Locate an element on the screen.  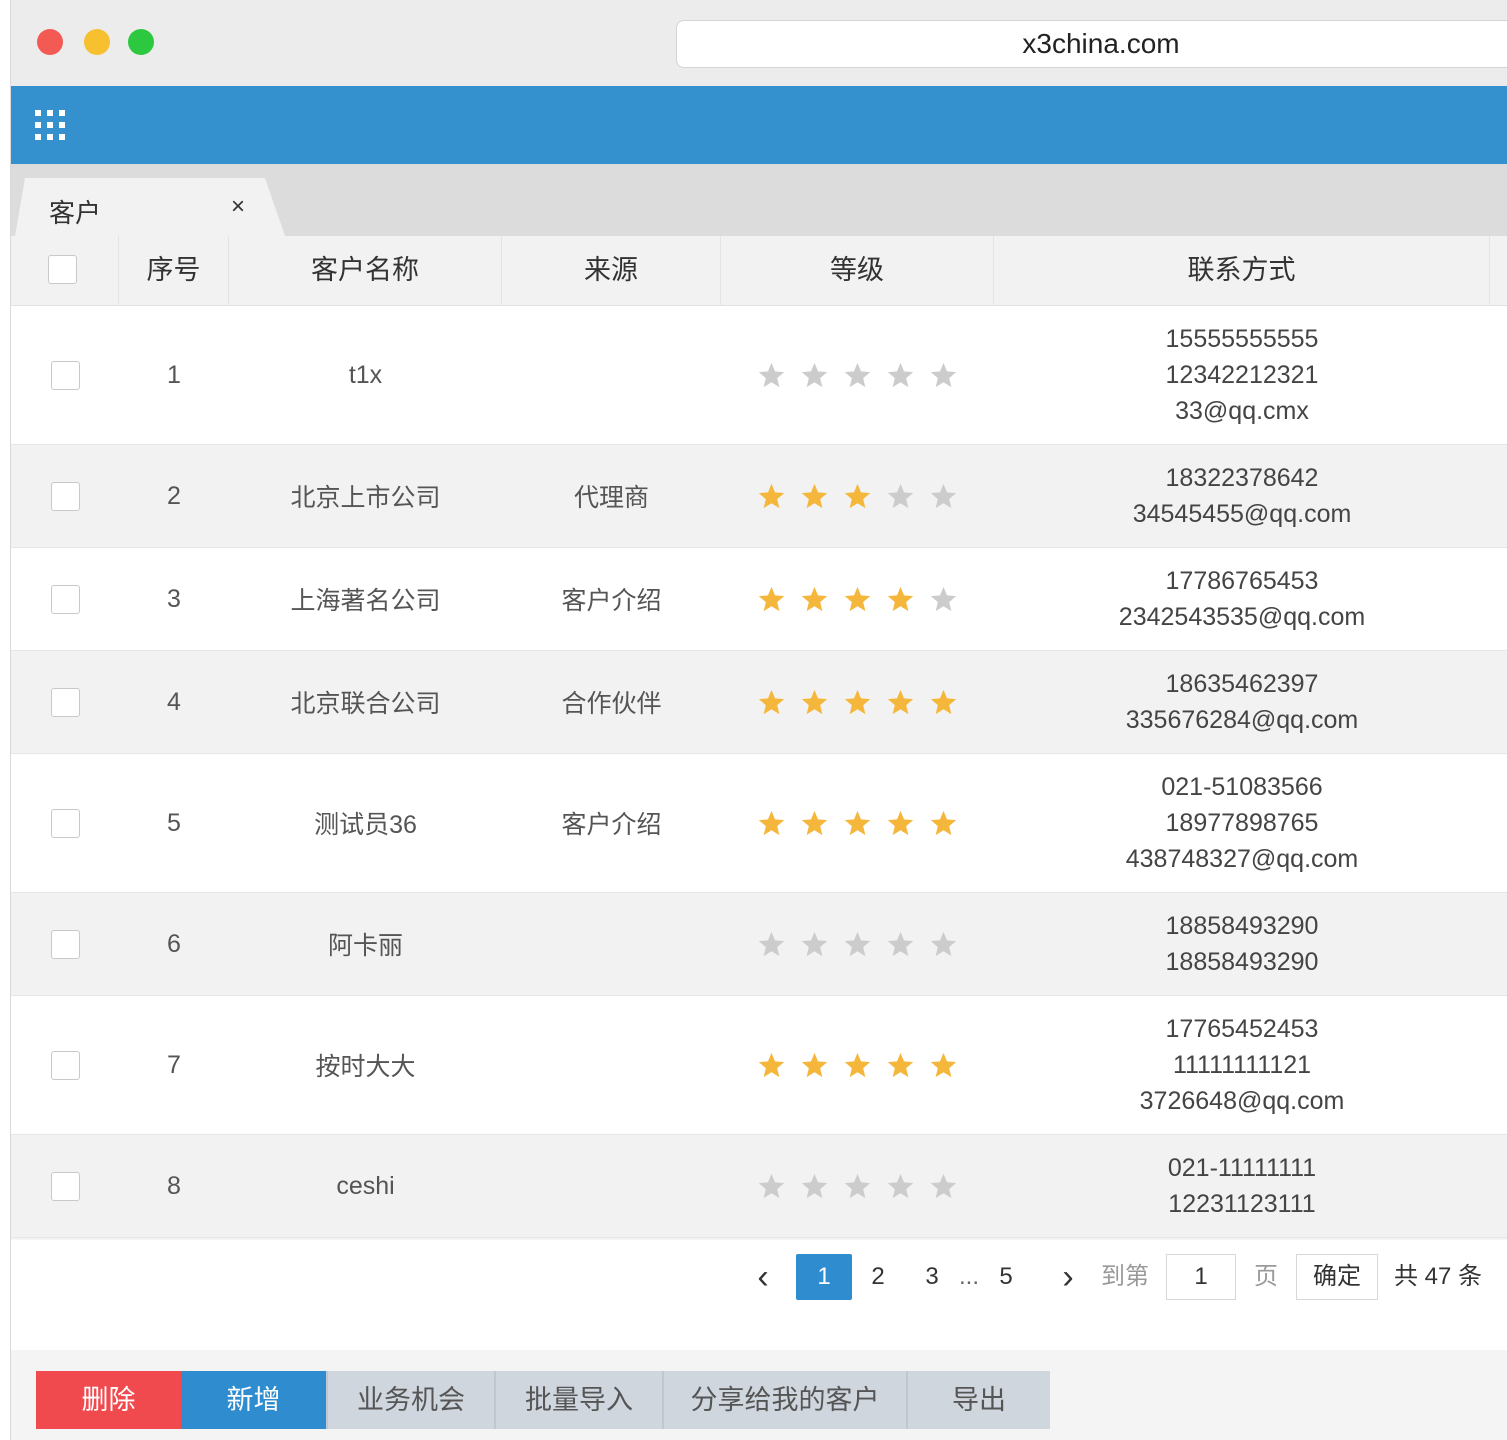
customer-name: 按时大大 is located at coordinates (365, 1065).